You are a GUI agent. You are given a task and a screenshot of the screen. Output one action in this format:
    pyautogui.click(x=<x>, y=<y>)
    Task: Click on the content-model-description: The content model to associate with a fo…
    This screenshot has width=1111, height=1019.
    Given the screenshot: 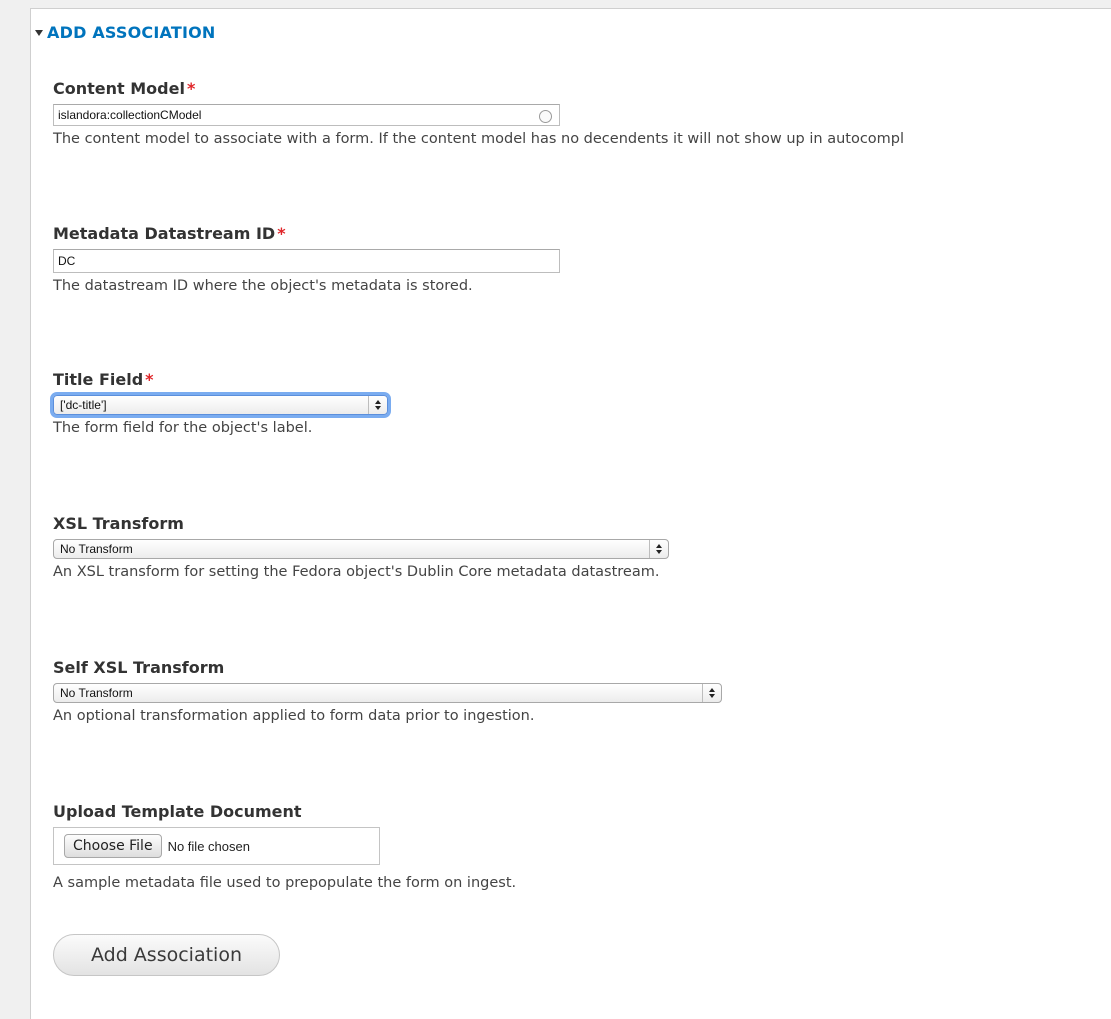 What is the action you would take?
    pyautogui.click(x=479, y=139)
    